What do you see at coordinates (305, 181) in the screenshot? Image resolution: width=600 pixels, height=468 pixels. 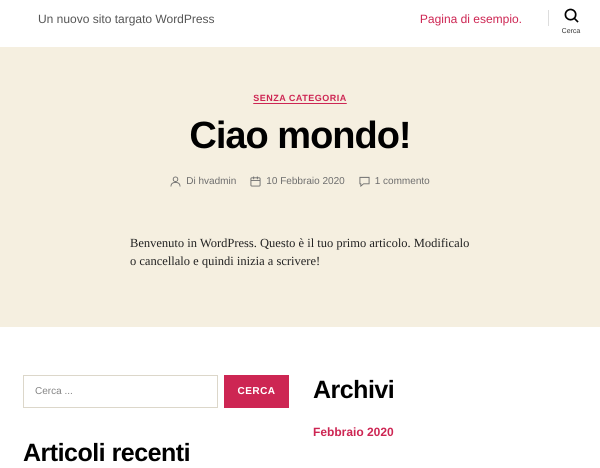 I see `date-link: 10 Febbraio 2020` at bounding box center [305, 181].